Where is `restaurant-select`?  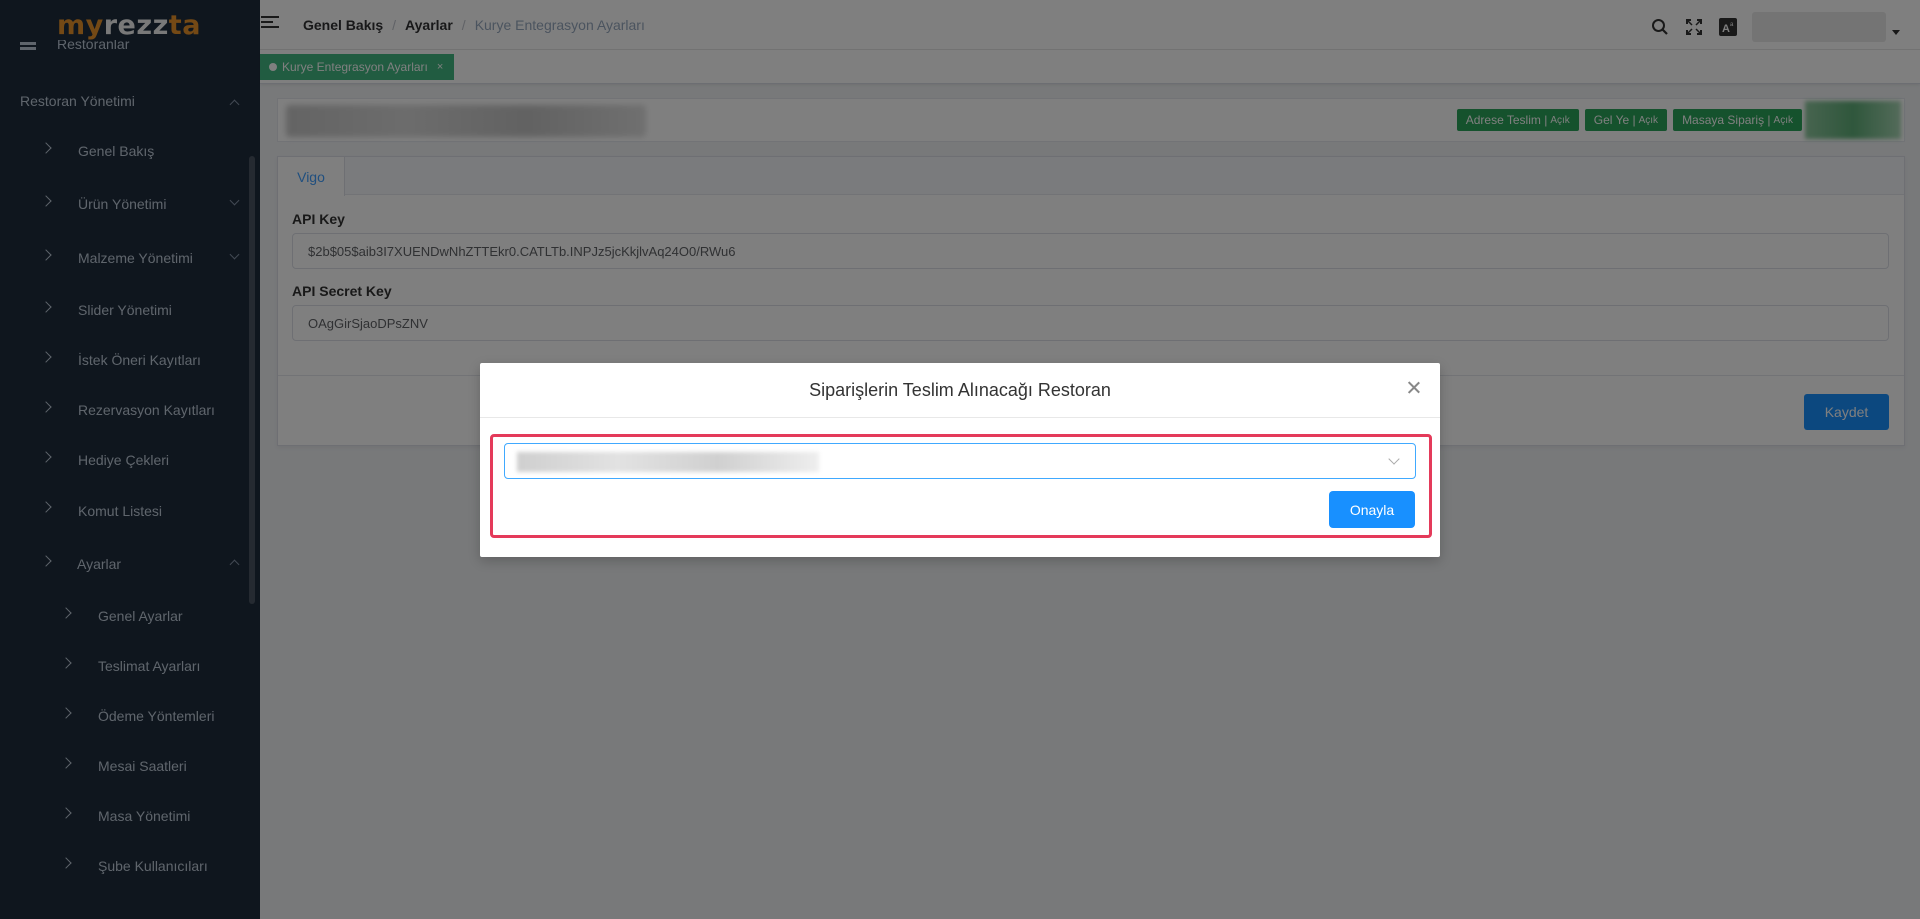
restaurant-select is located at coordinates (960, 461).